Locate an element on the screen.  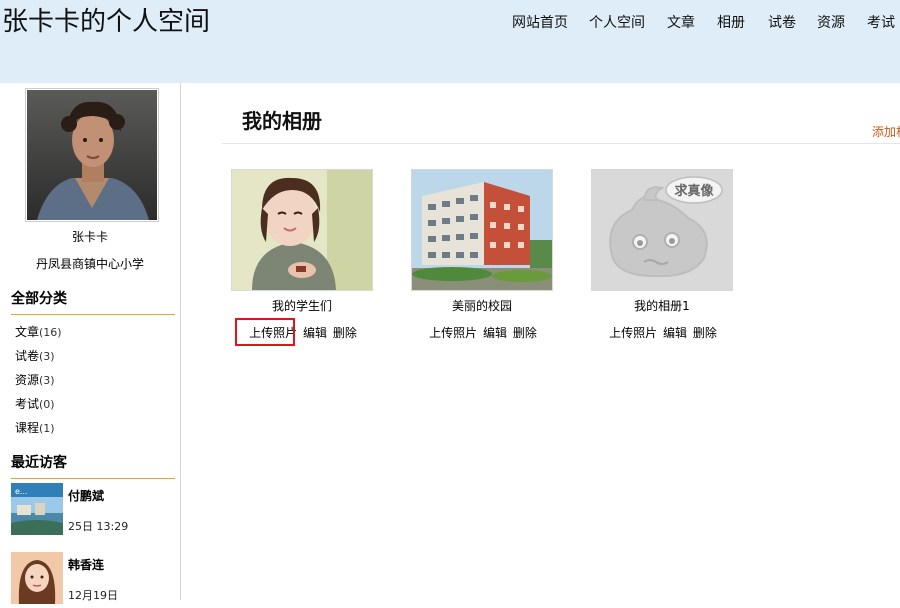
avatar is located at coordinates (92, 155).